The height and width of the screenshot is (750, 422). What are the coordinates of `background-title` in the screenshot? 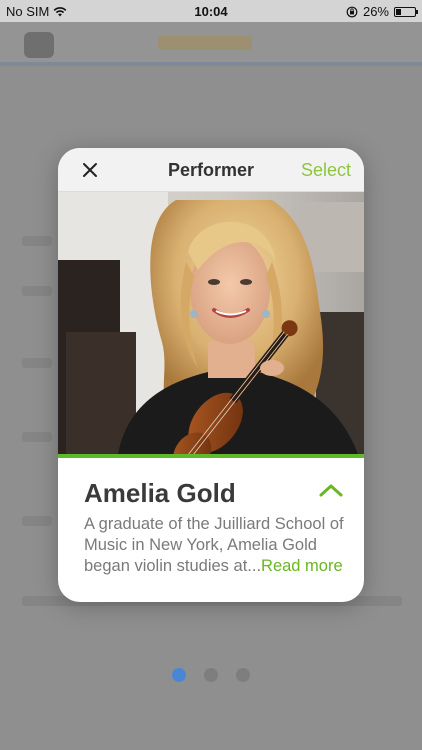 It's located at (205, 43).